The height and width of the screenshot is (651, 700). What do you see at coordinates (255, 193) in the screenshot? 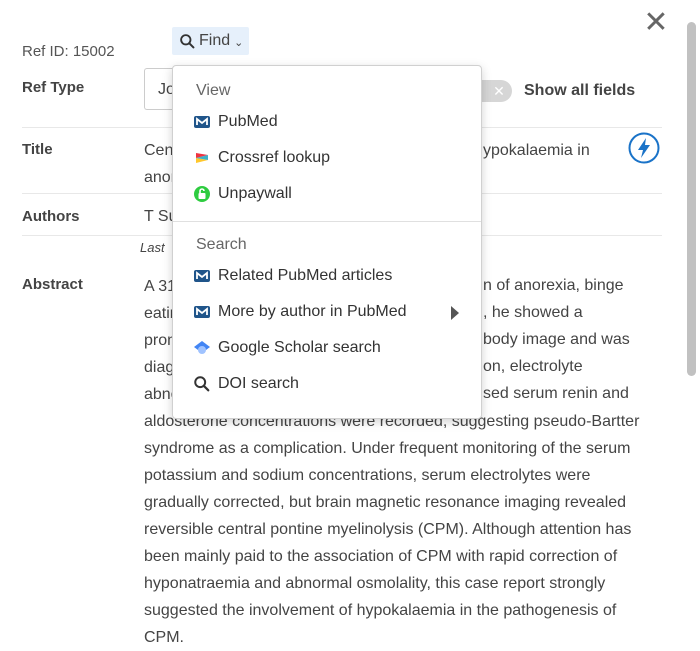
I see `menu-item-label: Unpaywall` at bounding box center [255, 193].